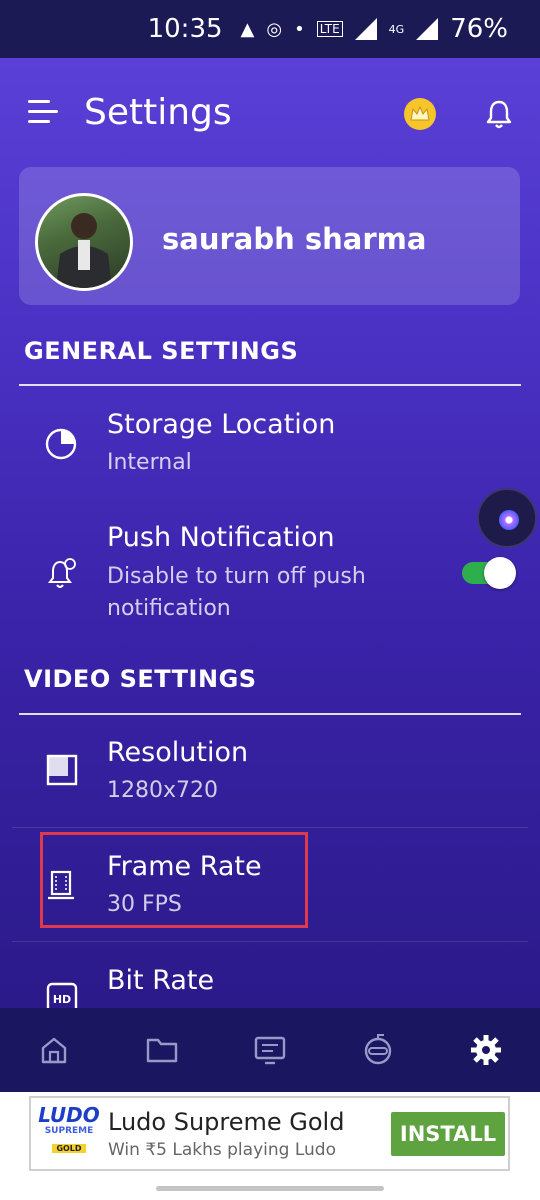 The image size is (540, 1200). I want to click on resolution-icon, so click(62, 770).